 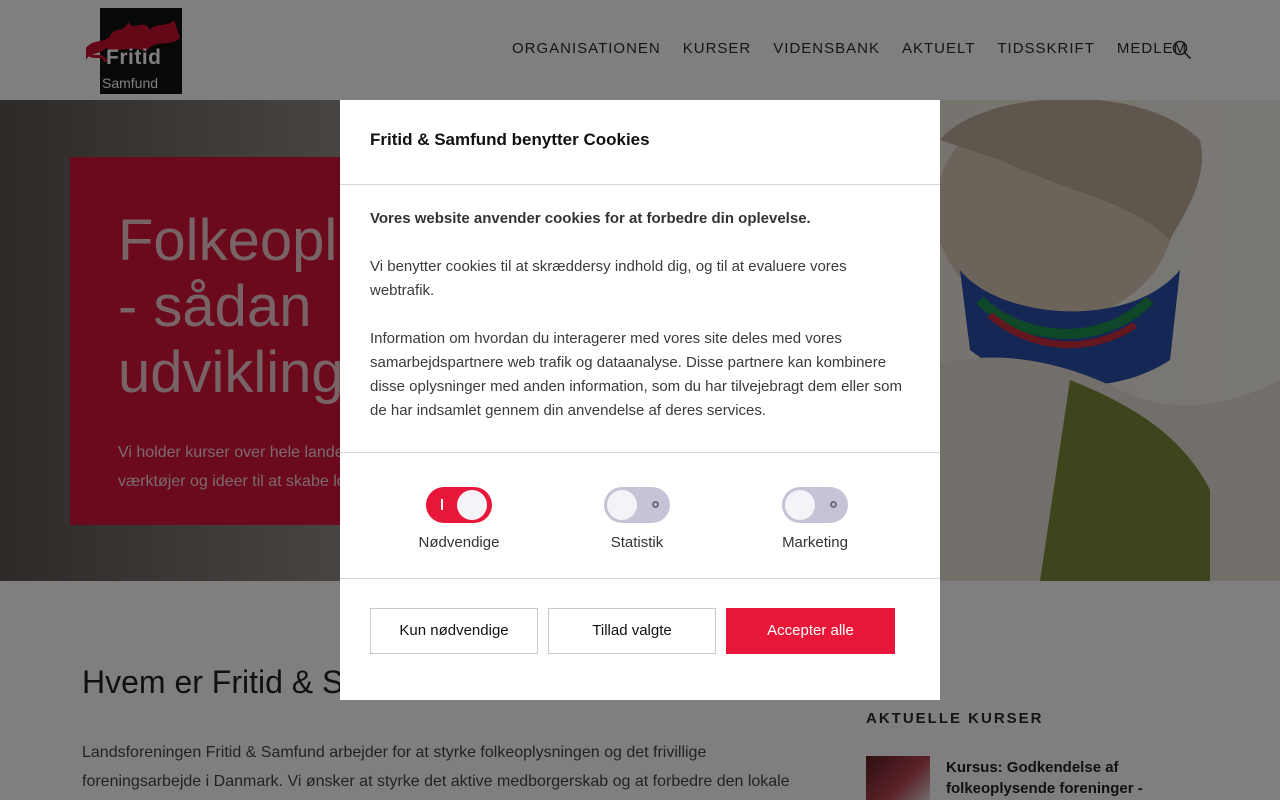 I want to click on cookie-toggle-row: Nødvendige Statistik Marketing, so click(x=640, y=516).